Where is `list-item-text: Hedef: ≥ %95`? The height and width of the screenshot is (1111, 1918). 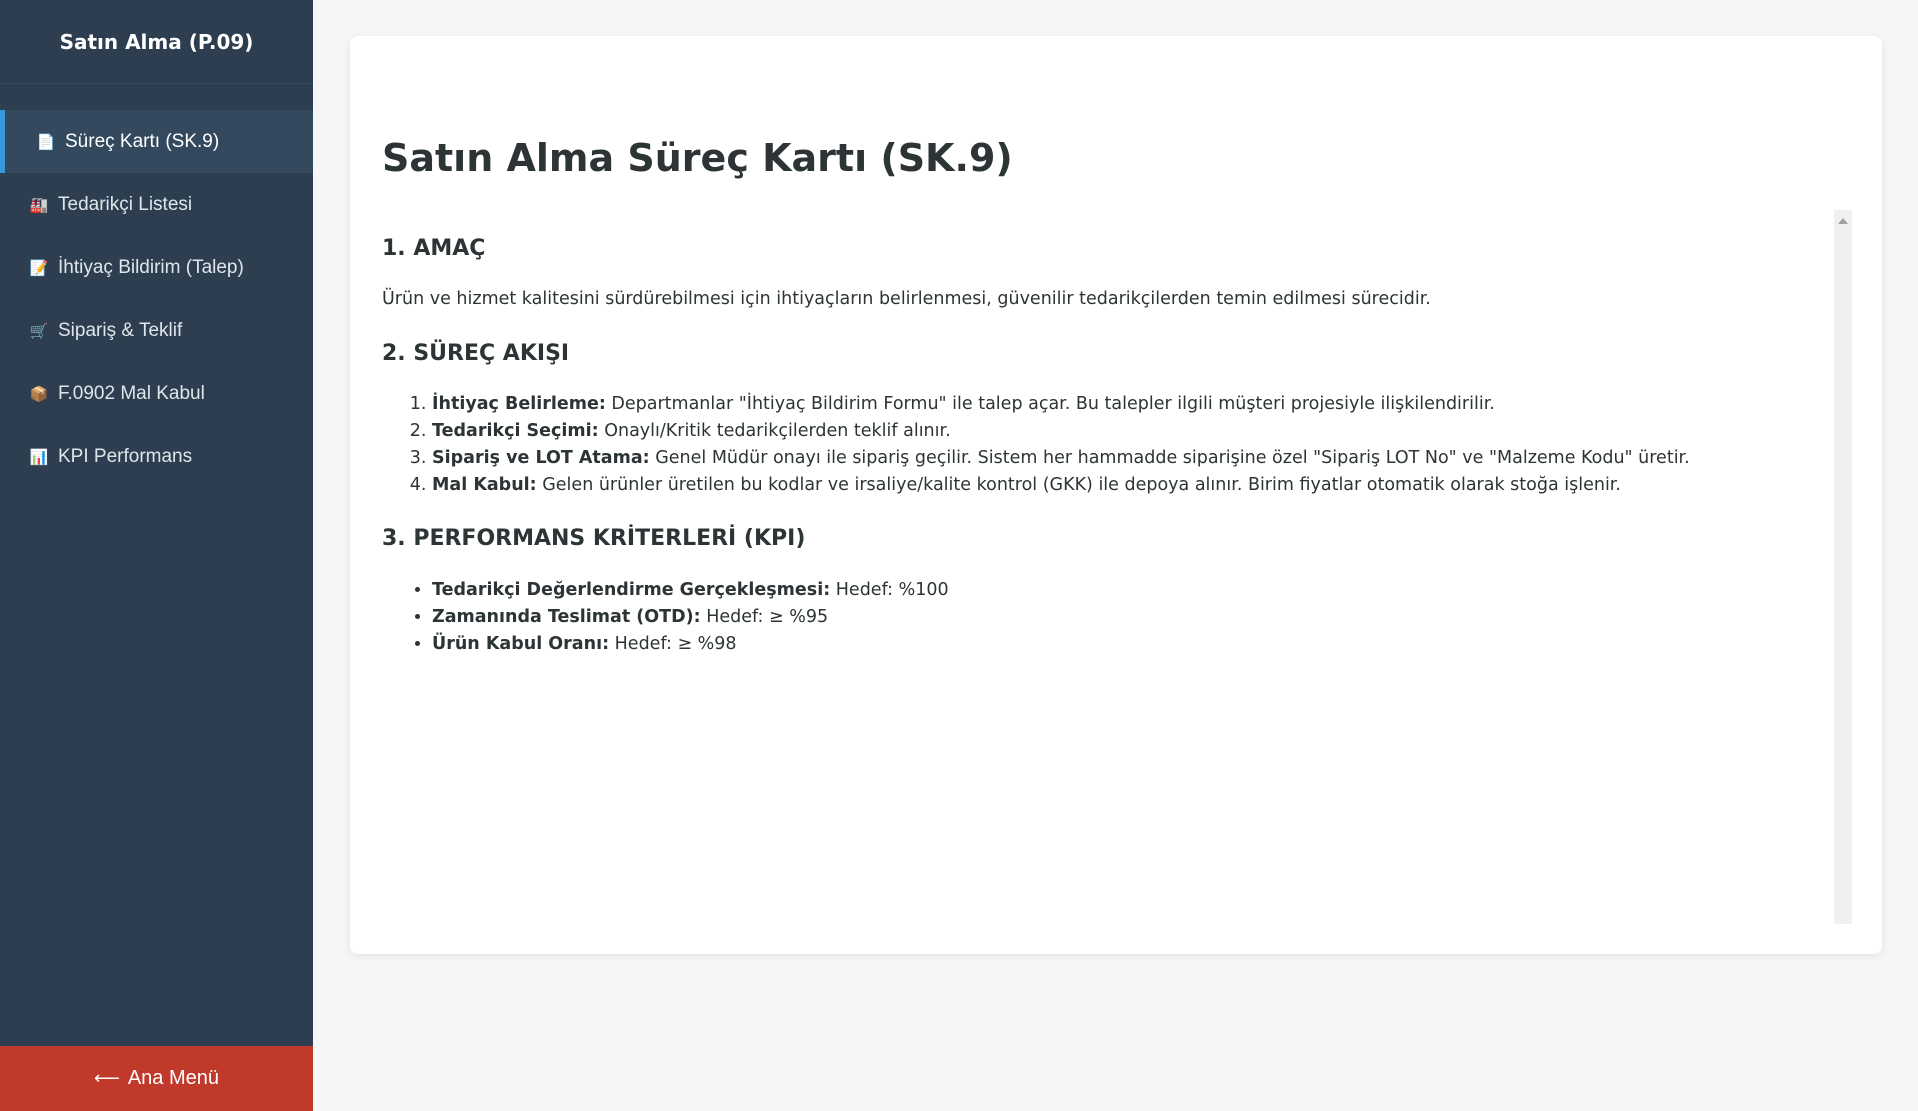
list-item-text: Hedef: ≥ %95 is located at coordinates (764, 617).